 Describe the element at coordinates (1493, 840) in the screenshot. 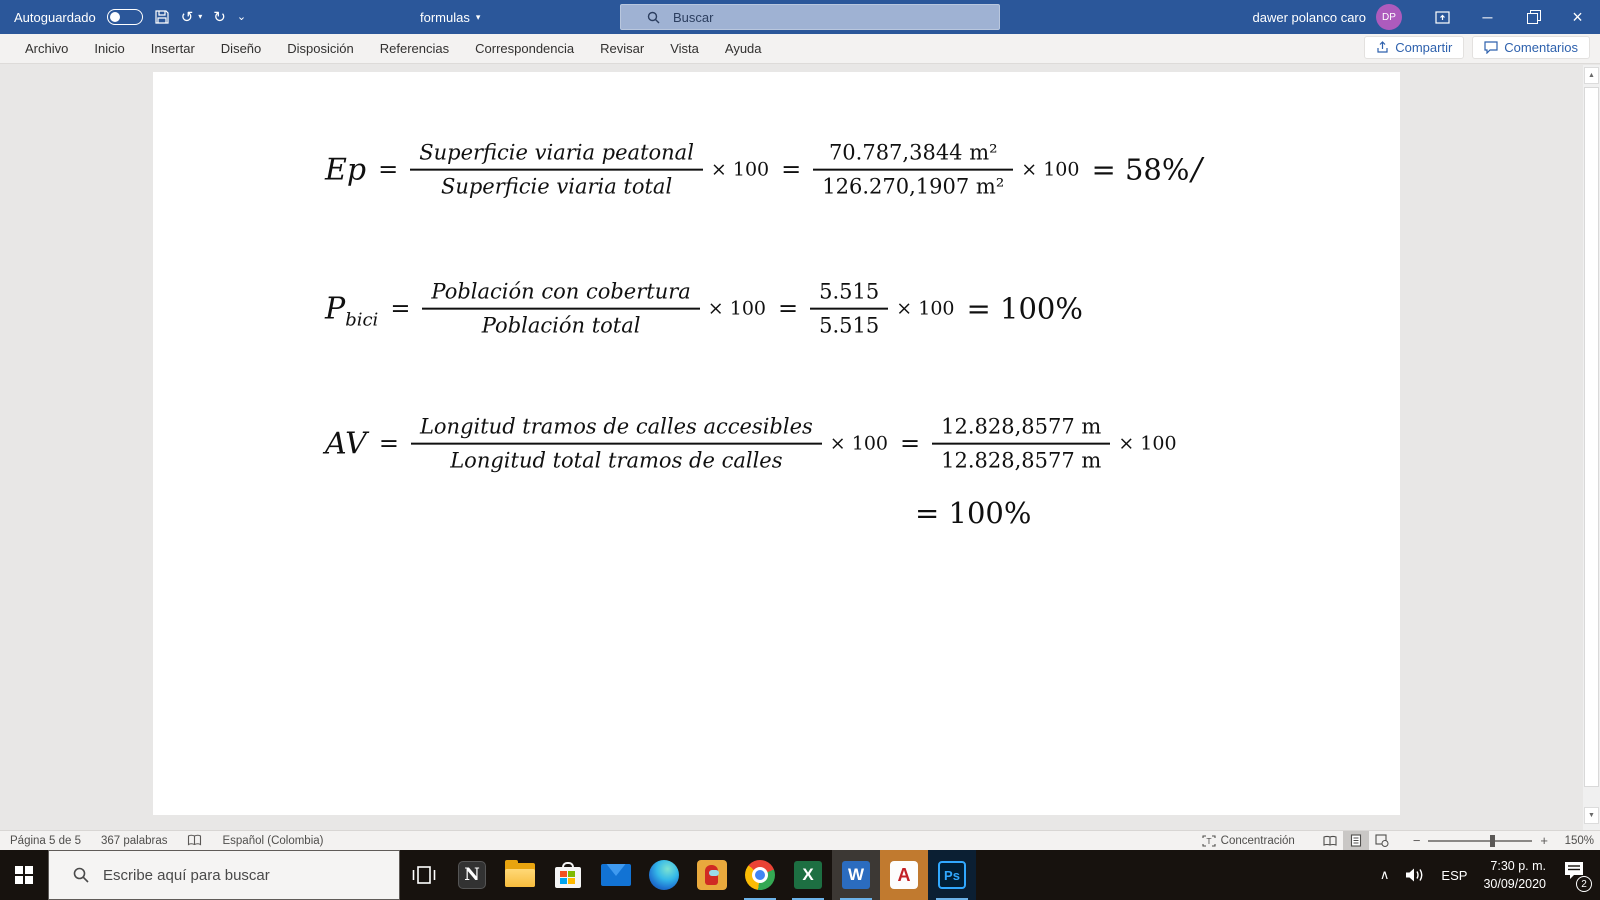

I see `zoom-slider-thumb` at that location.